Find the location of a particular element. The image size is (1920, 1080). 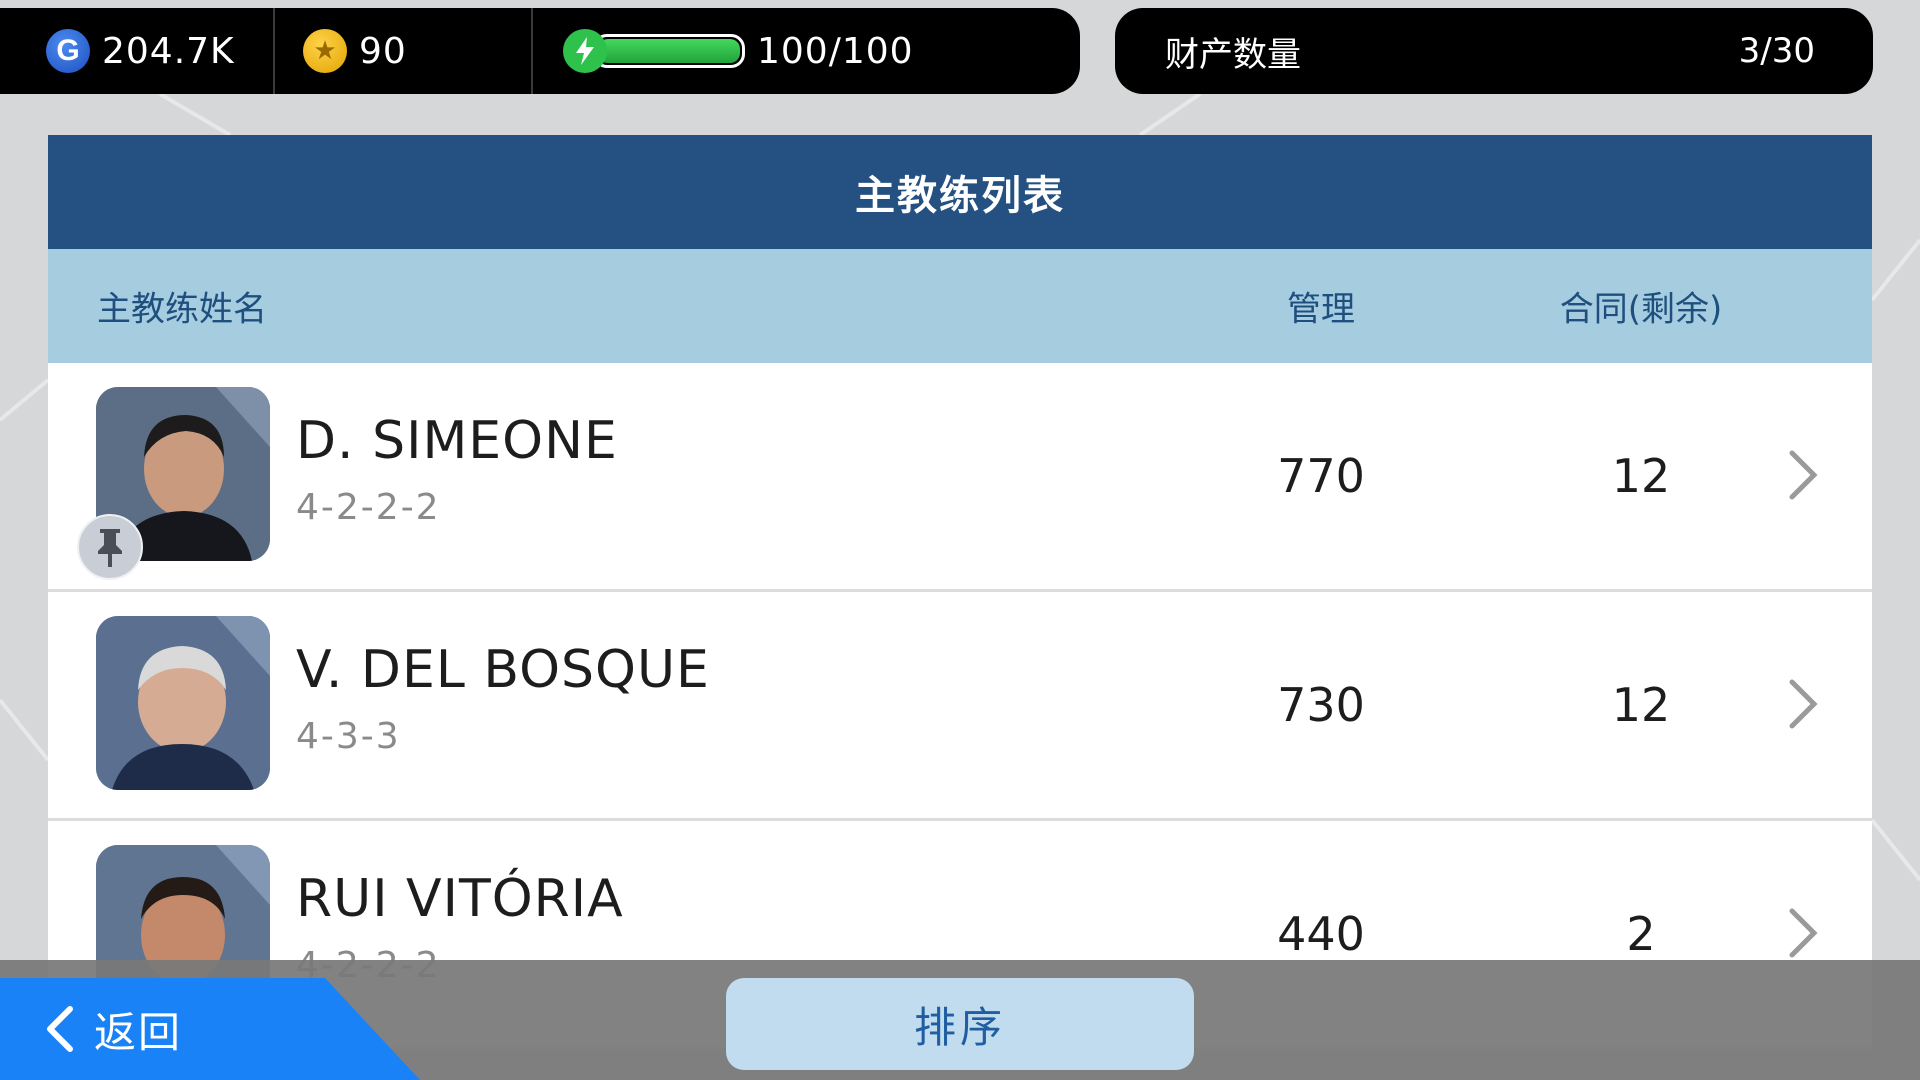

gp-display: G 204.7K is located at coordinates (137, 51).